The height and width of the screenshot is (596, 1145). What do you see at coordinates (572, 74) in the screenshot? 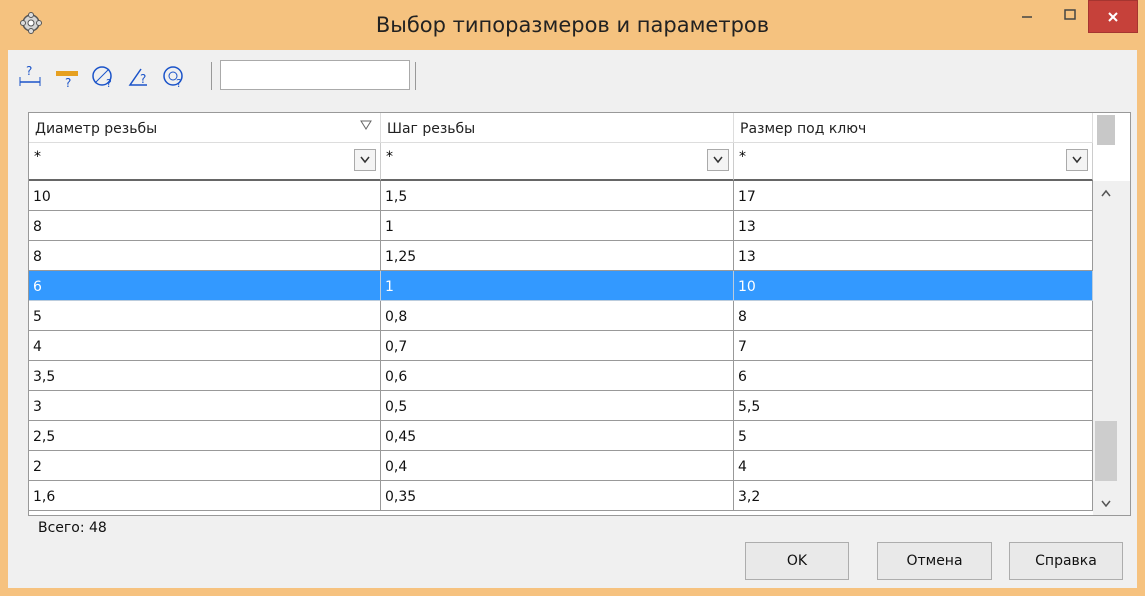
I see `toolbar: ? ? ? ? ?` at bounding box center [572, 74].